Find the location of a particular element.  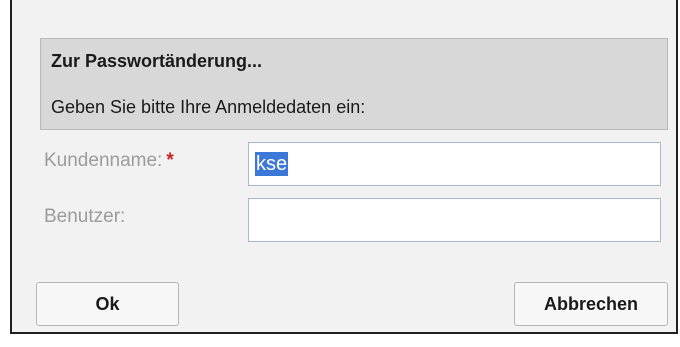

customer-name-row: Kundenname: * kse is located at coordinates (344, 164).